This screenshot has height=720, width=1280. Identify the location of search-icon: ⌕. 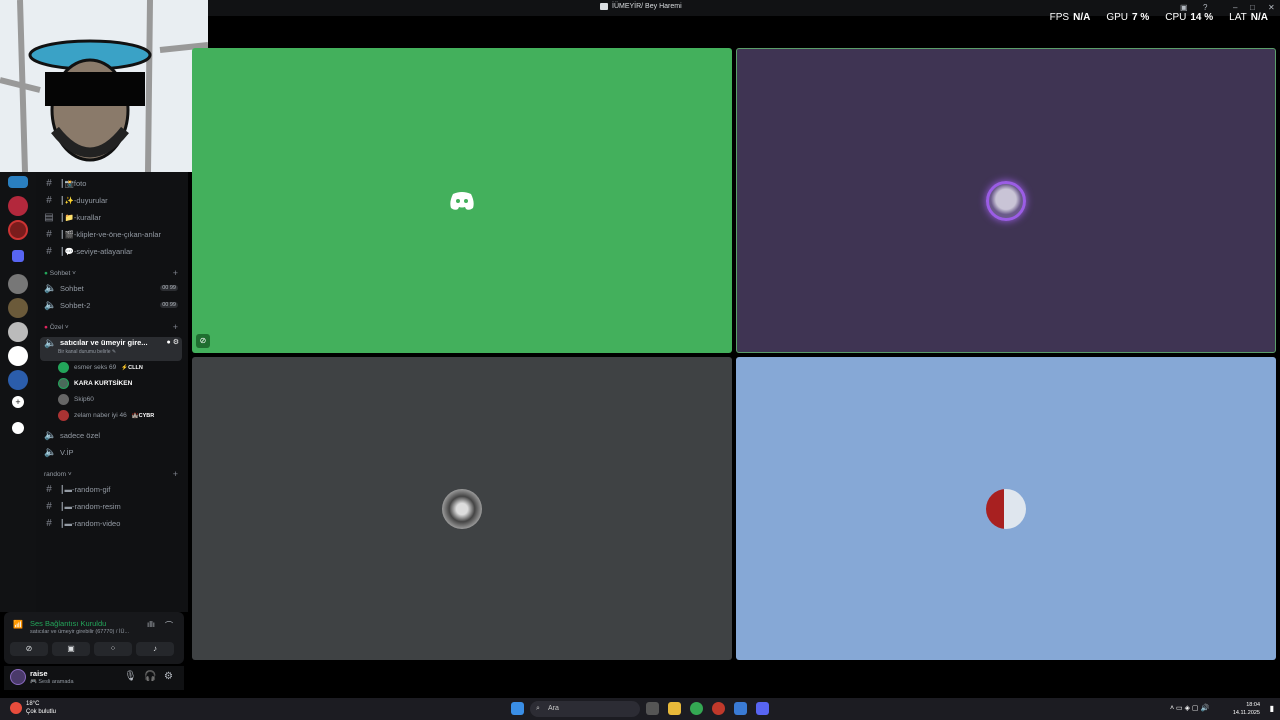
(538, 708).